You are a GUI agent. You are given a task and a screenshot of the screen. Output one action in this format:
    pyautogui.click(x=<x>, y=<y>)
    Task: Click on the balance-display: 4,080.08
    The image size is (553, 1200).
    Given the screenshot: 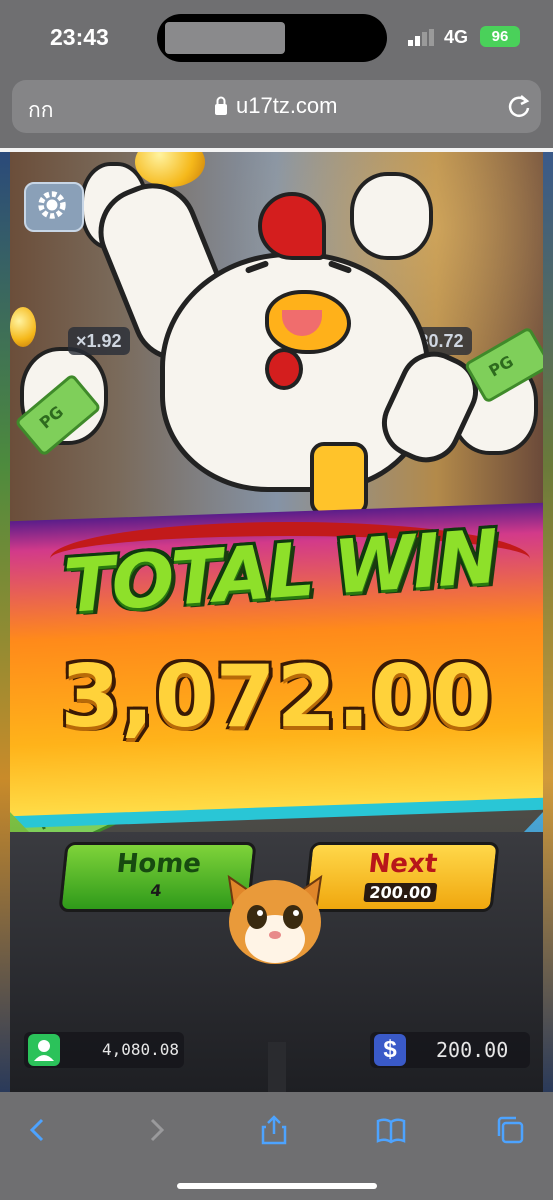 What is the action you would take?
    pyautogui.click(x=104, y=1050)
    